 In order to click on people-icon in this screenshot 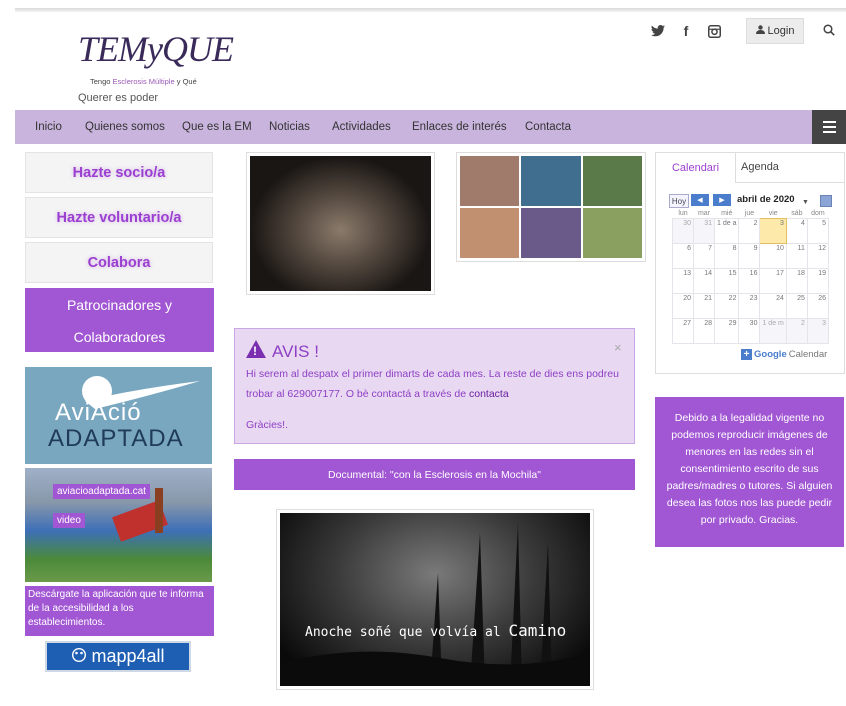, I will do `click(79, 656)`.